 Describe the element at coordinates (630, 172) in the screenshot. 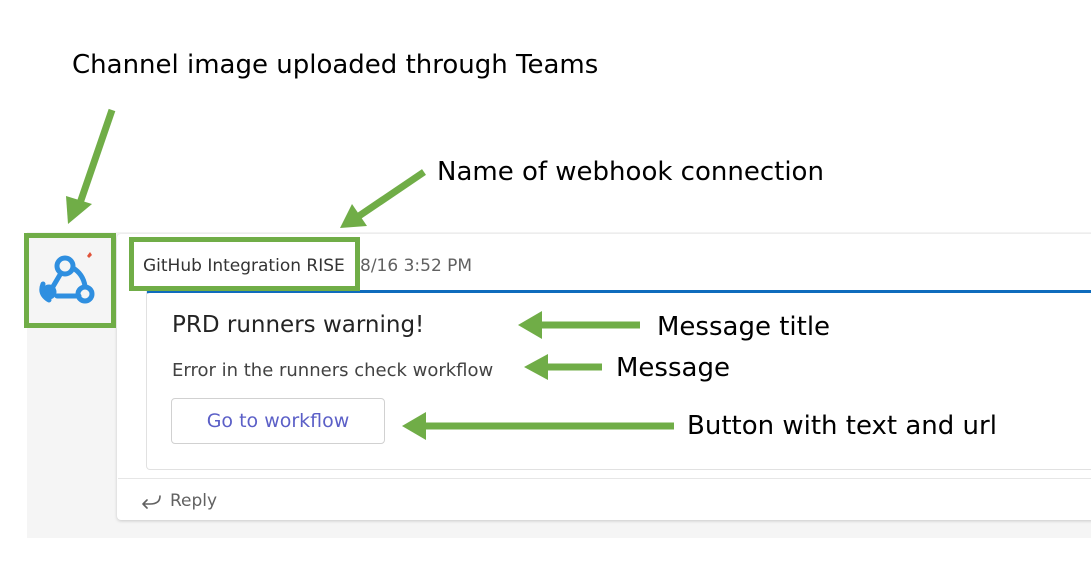

I see `annotation-webhook-name: Name of webhook connection` at that location.